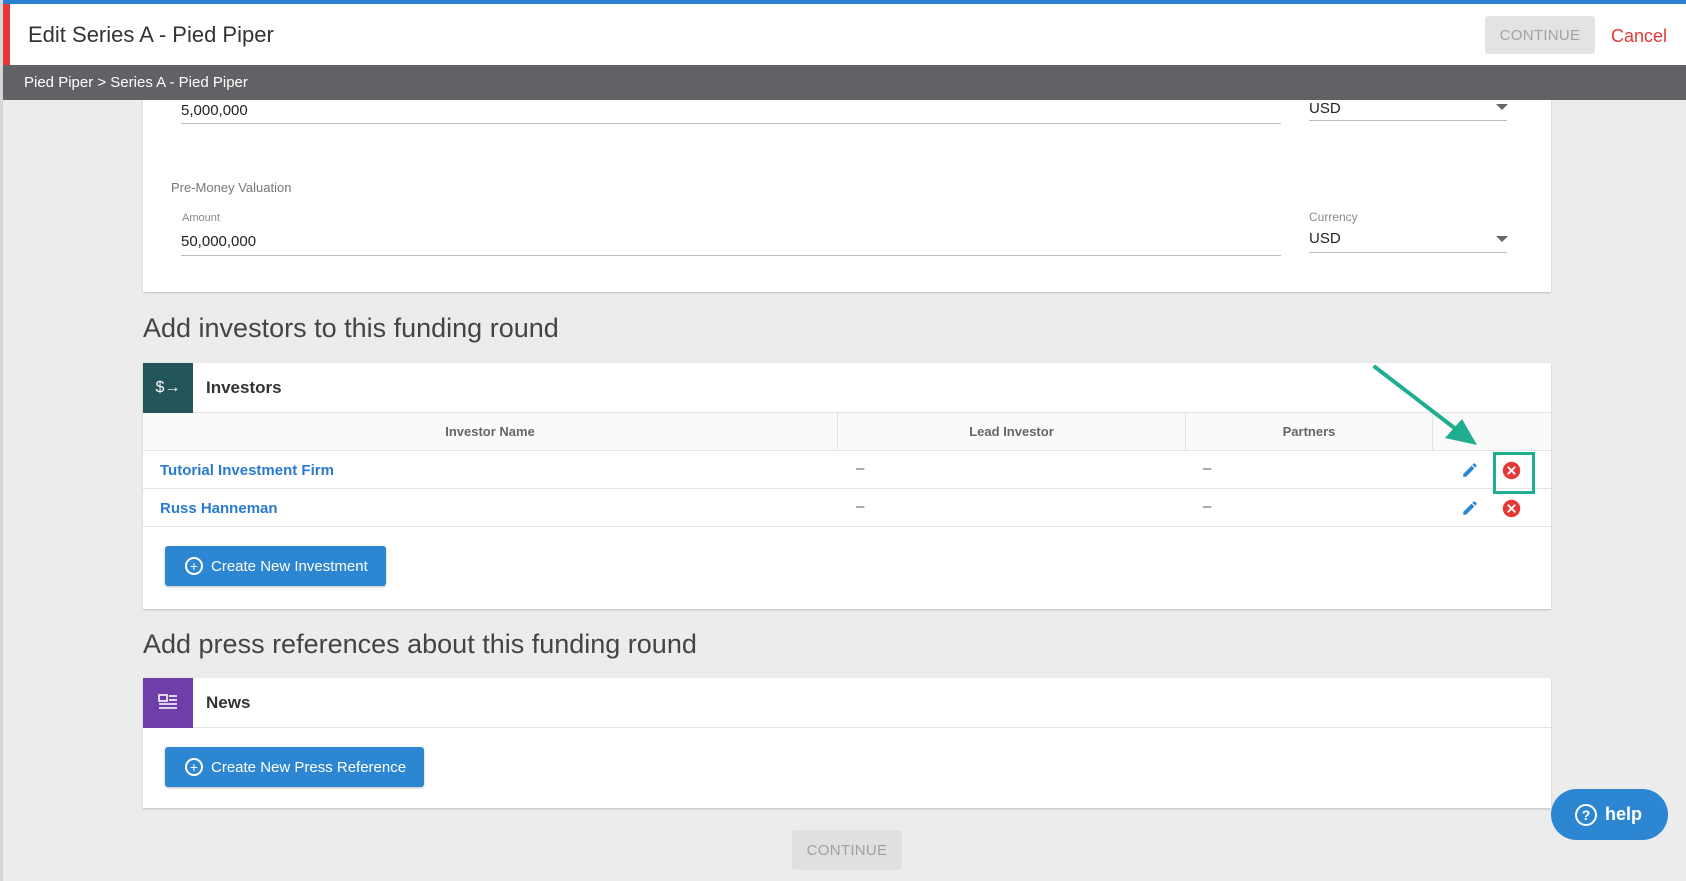 The height and width of the screenshot is (881, 1686). What do you see at coordinates (247, 470) in the screenshot?
I see `investor-name-link: Tutorial Investment Firm` at bounding box center [247, 470].